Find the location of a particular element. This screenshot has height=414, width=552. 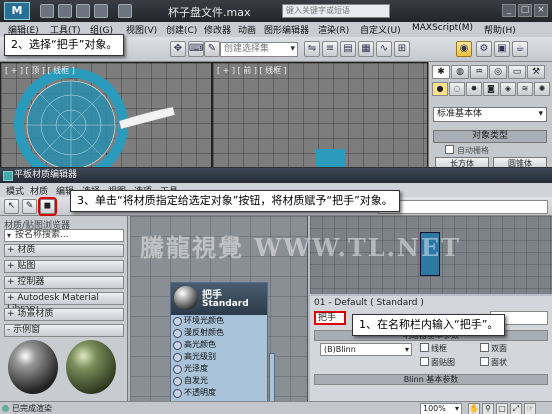

menu-help: 帮助(H) is located at coordinates (500, 29).